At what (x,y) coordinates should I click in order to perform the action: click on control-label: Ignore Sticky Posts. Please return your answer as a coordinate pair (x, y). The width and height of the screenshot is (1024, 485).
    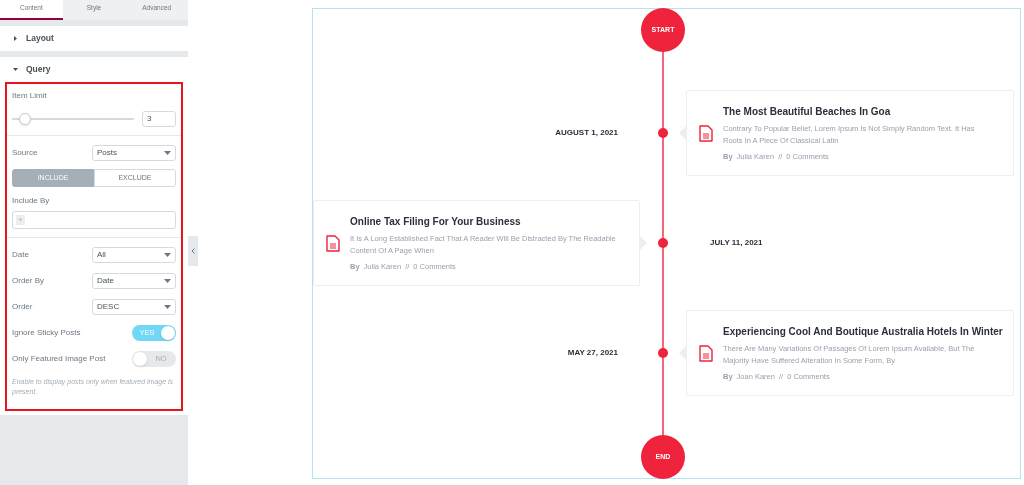
    Looking at the image, I should click on (46, 333).